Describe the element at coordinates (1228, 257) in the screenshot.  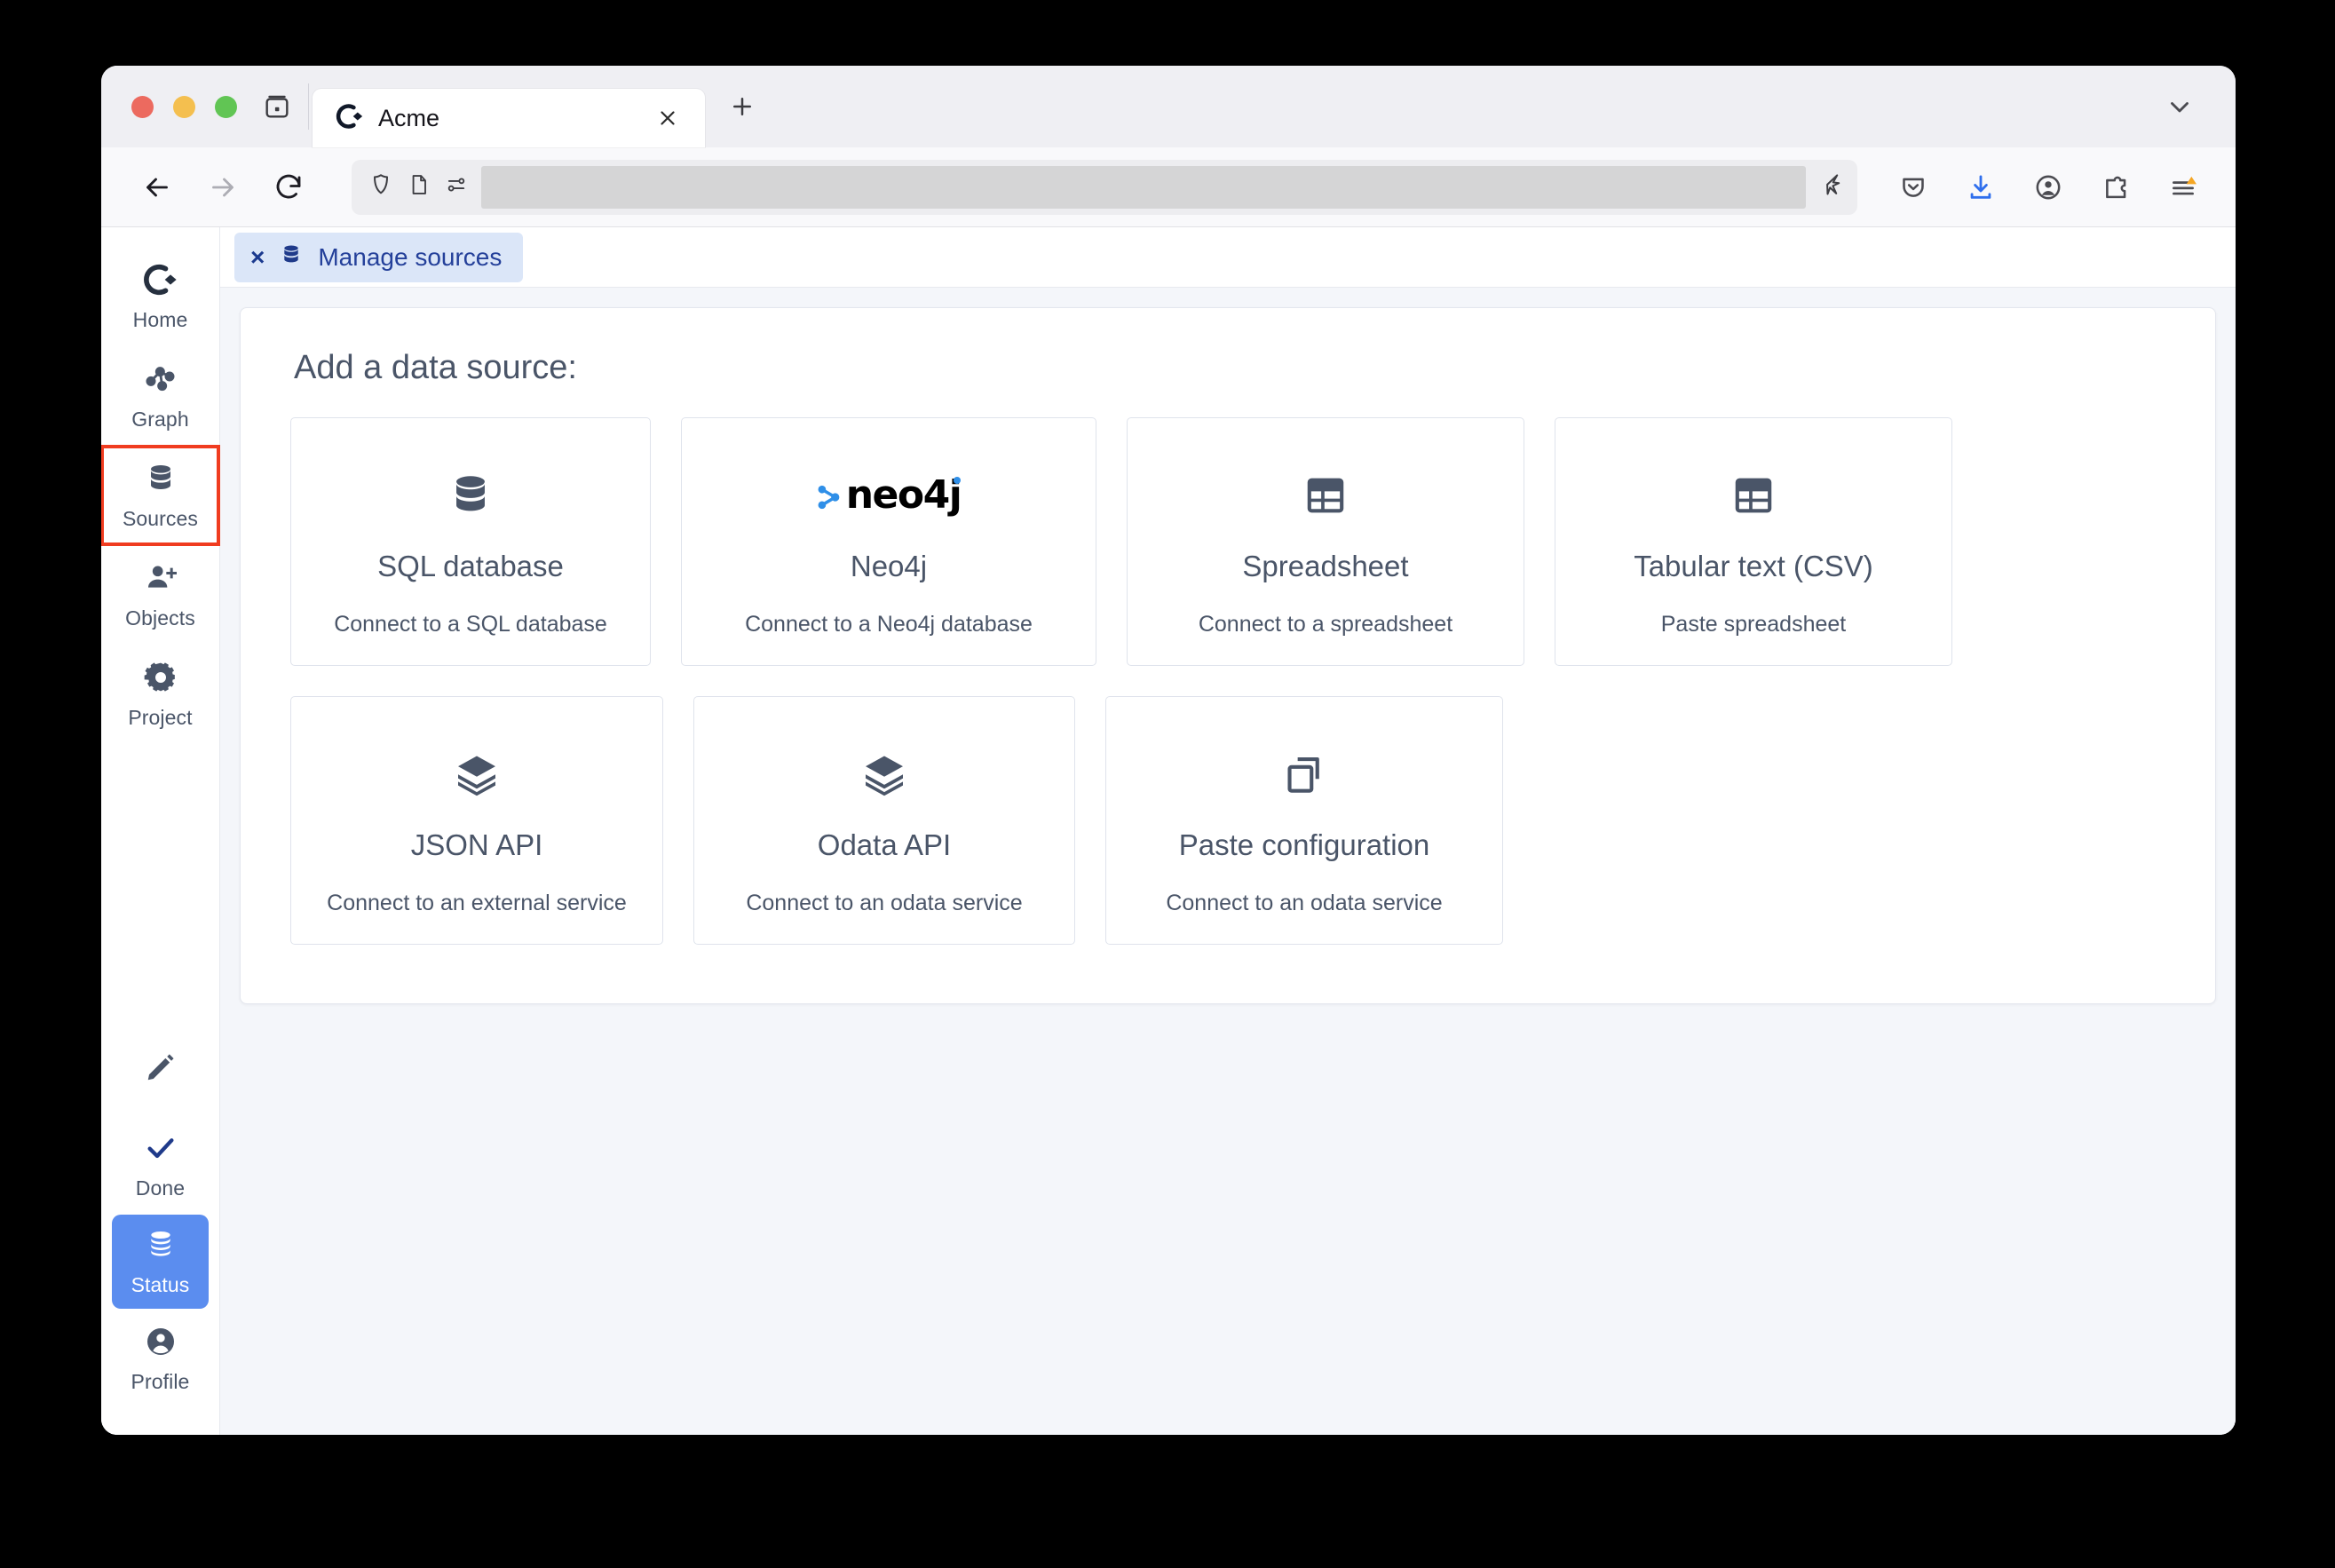
I see `workspace-tab-bar: × Manage sources` at that location.